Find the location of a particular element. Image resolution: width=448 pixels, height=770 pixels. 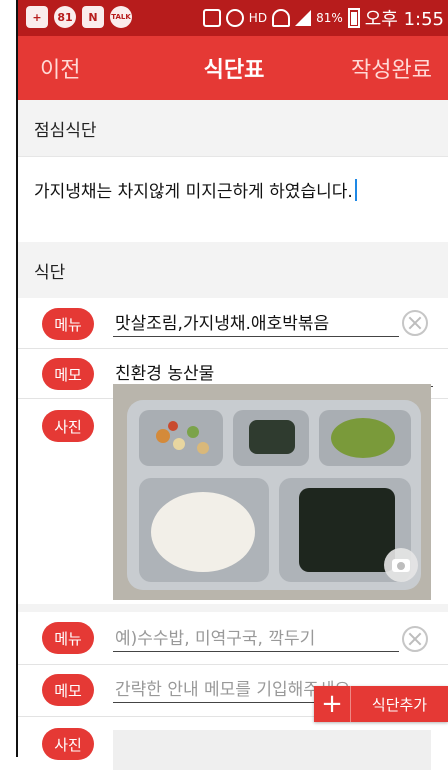

menu-section-title: 식단 is located at coordinates (233, 270).